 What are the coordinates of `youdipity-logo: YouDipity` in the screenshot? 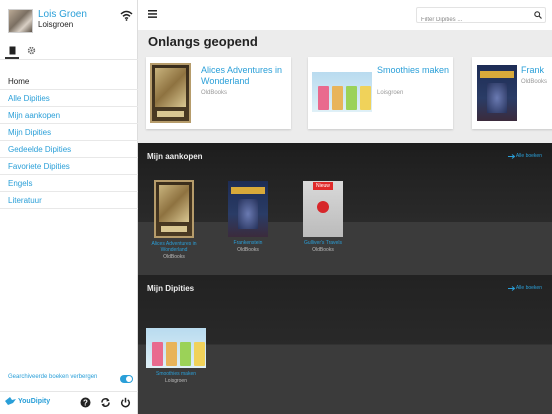 It's located at (27, 401).